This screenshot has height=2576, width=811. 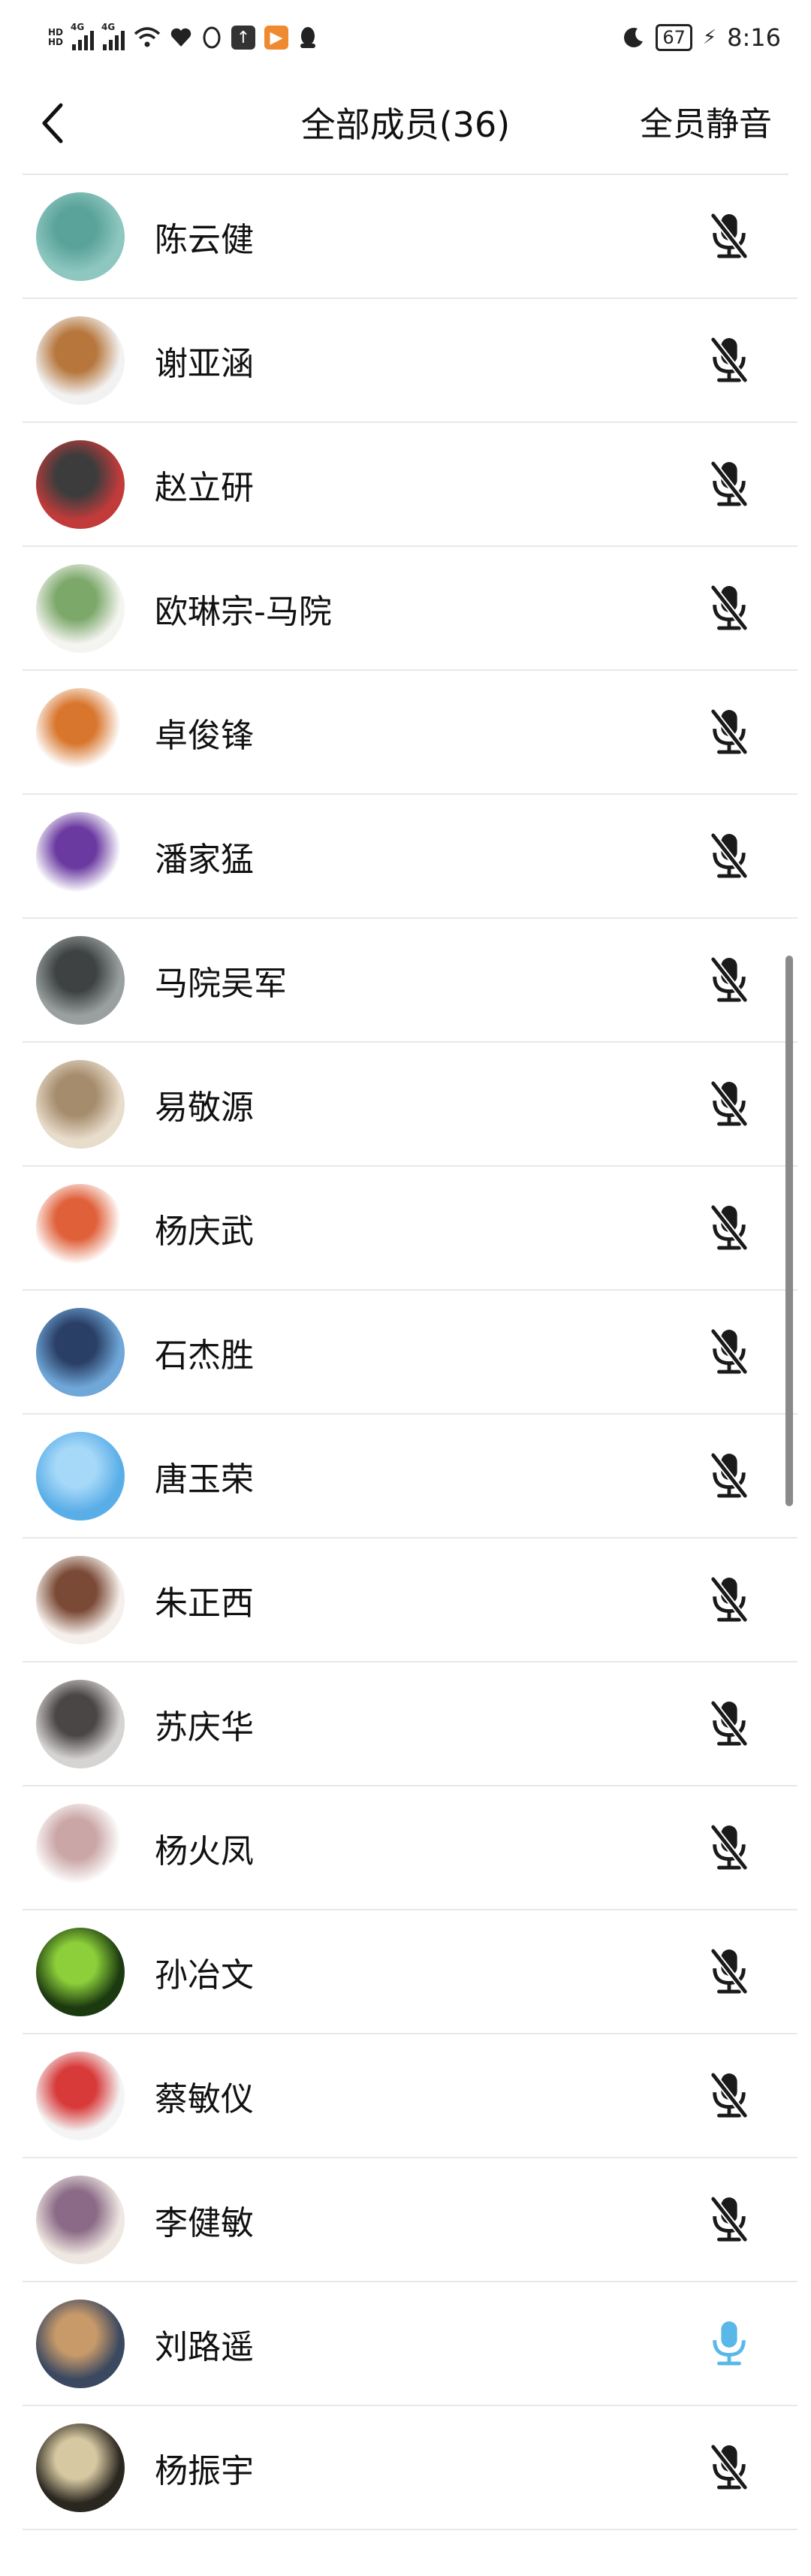 I want to click on member-name: 陈云健, so click(x=204, y=239).